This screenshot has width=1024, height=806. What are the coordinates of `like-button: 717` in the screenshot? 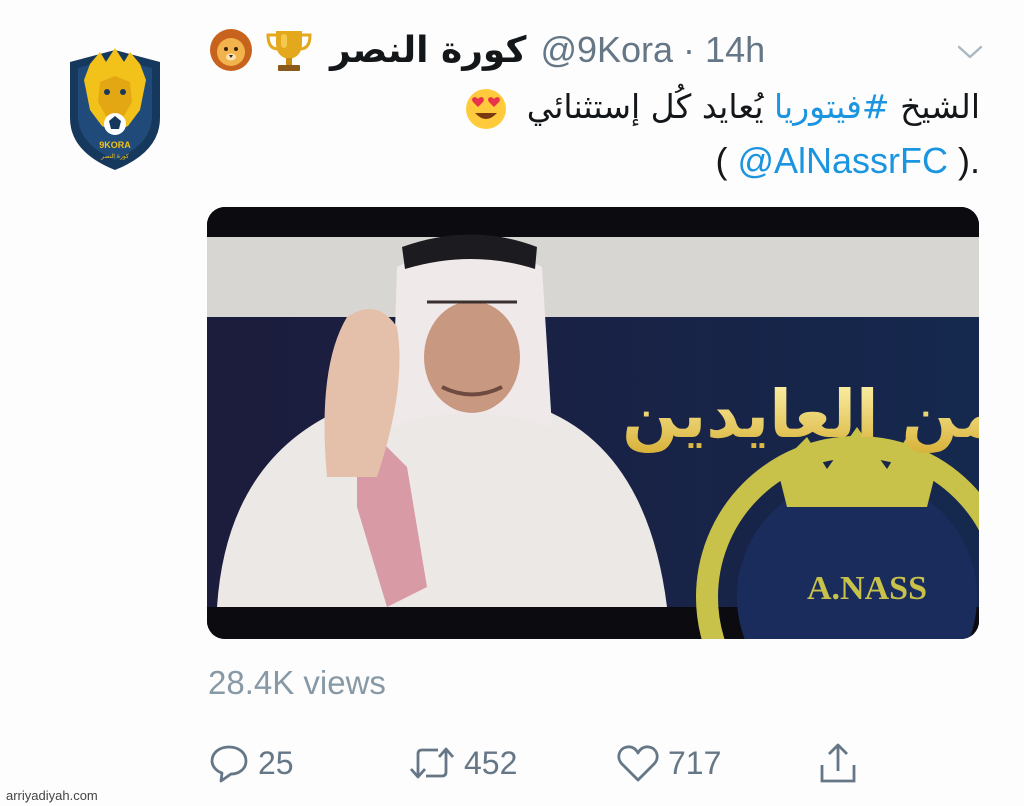 It's located at (668, 763).